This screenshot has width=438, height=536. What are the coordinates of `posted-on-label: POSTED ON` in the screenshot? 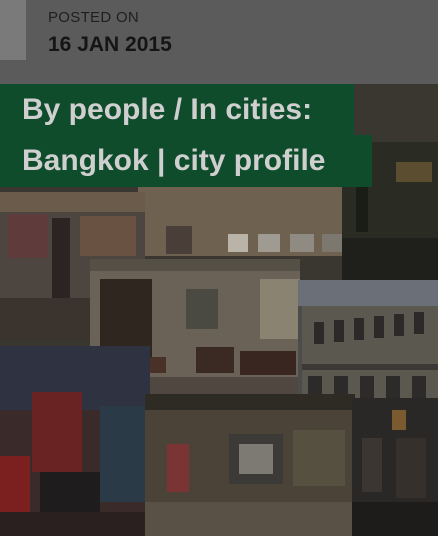 It's located at (94, 17).